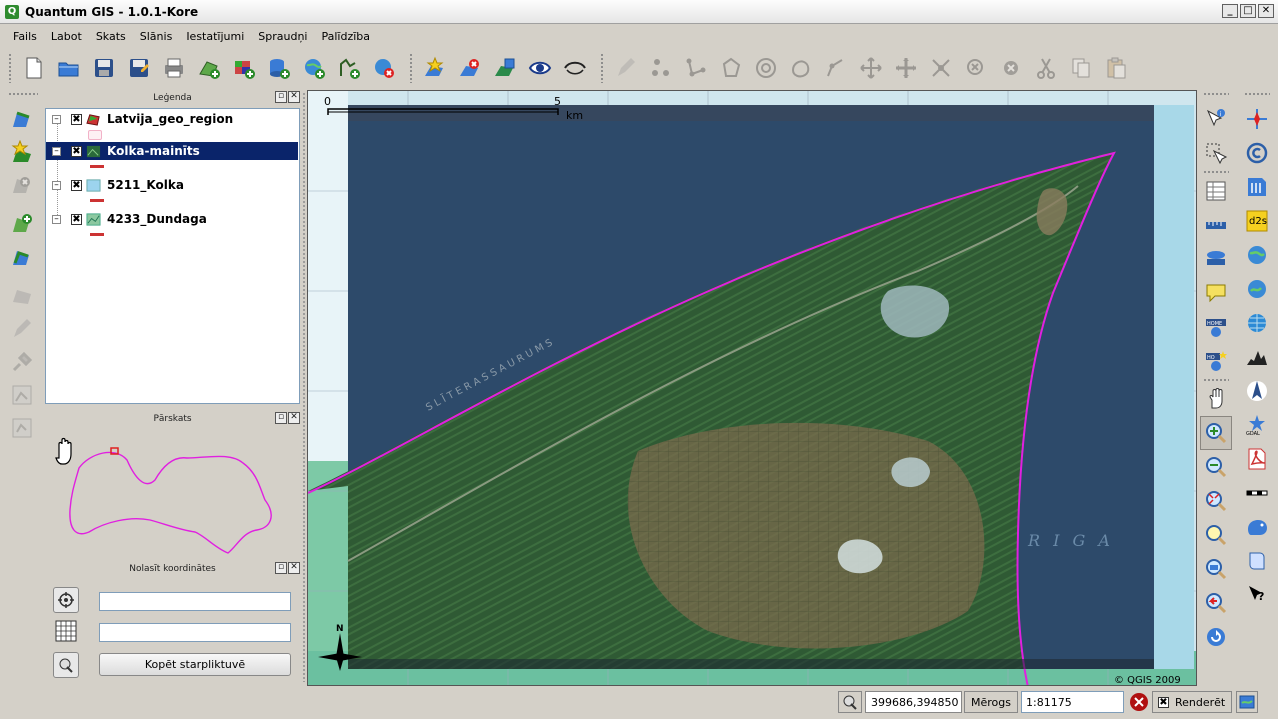  What do you see at coordinates (1216, 259) in the screenshot?
I see `measure-area-icon` at bounding box center [1216, 259].